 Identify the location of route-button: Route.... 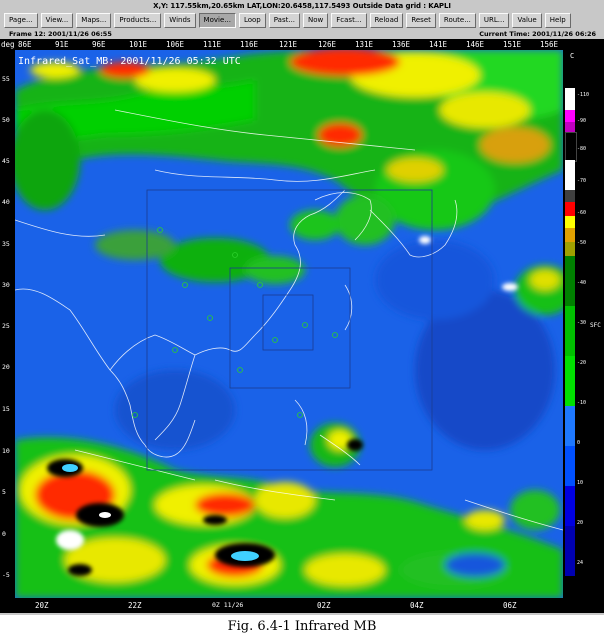
(457, 20).